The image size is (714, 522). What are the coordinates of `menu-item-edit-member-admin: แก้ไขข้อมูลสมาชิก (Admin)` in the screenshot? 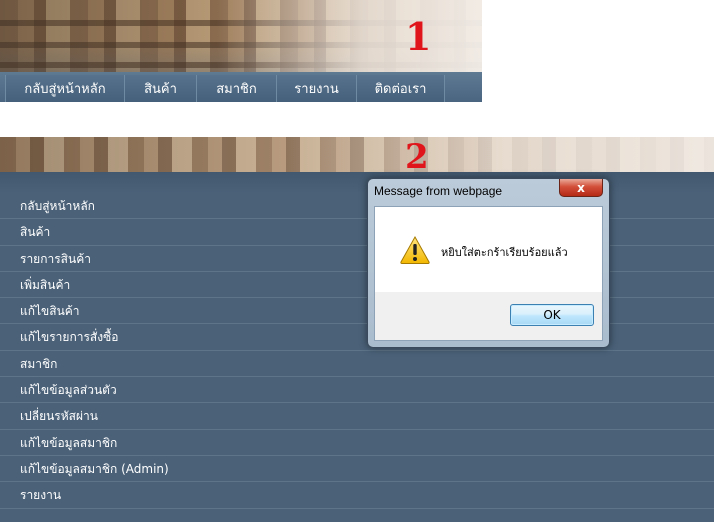 It's located at (357, 469).